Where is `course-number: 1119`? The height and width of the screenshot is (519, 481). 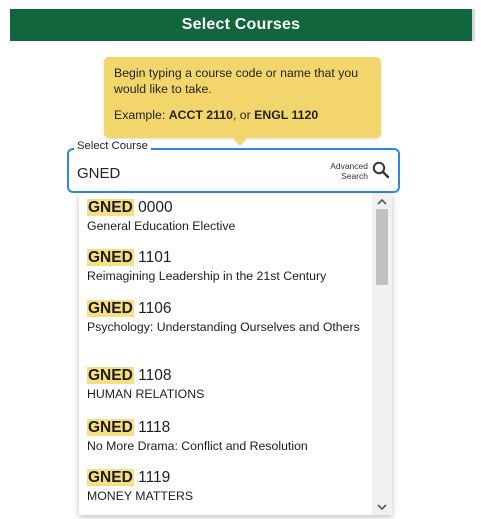
course-number: 1119 is located at coordinates (154, 477).